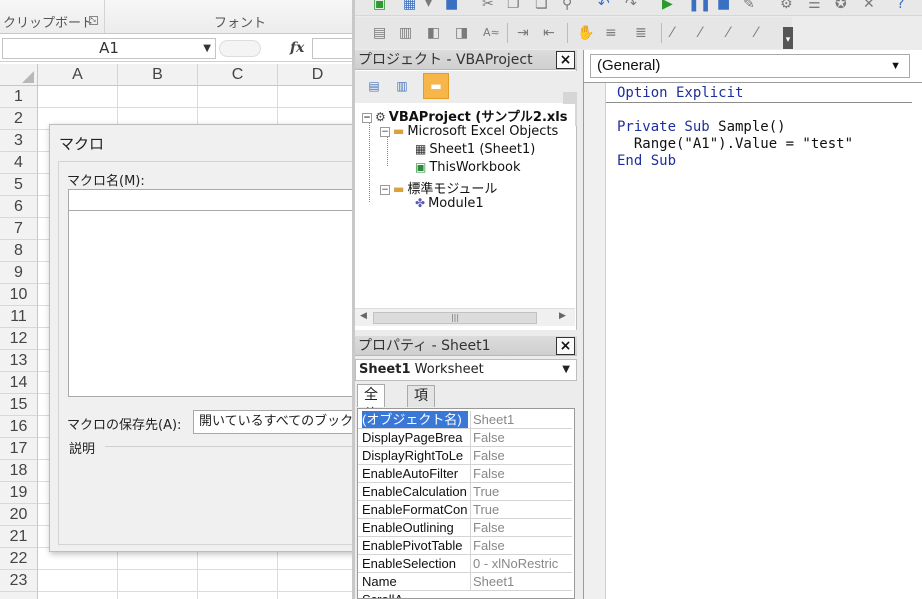  I want to click on insert-module-icon: ▦, so click(409, 6).